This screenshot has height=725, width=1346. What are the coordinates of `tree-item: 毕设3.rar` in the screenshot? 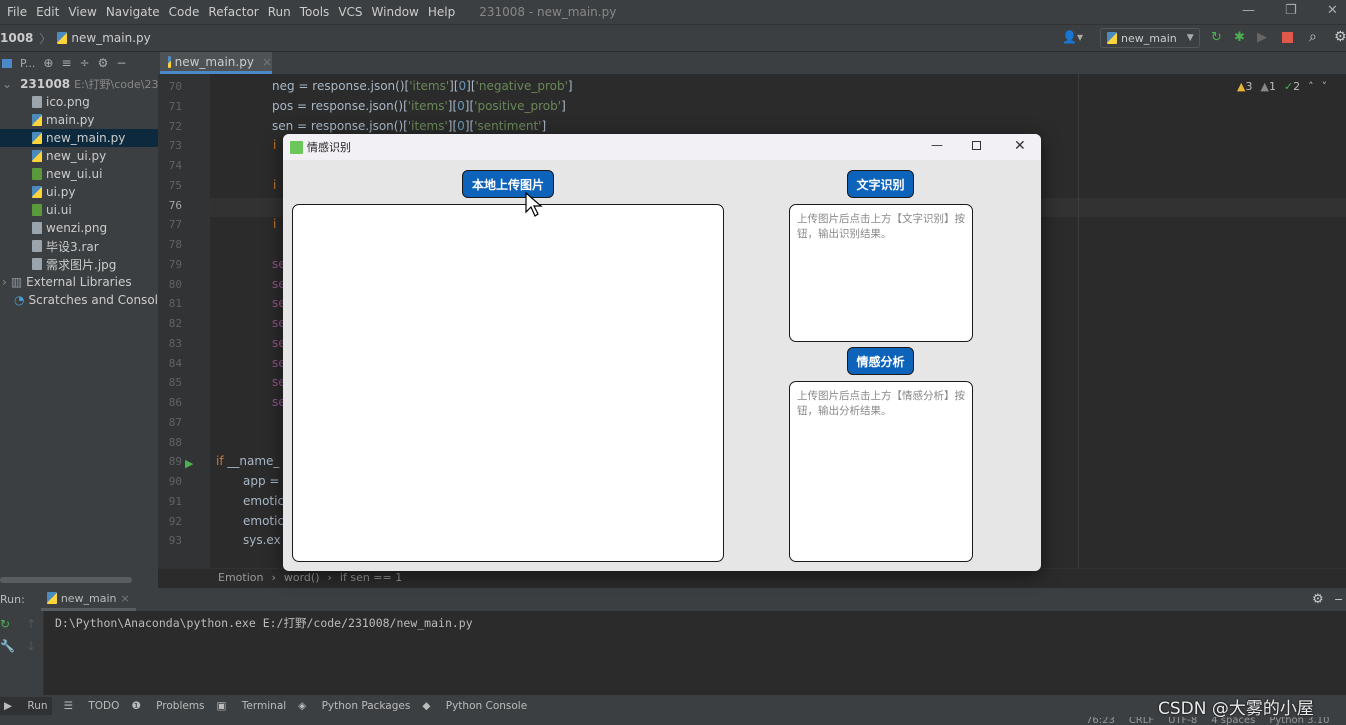 It's located at (79, 246).